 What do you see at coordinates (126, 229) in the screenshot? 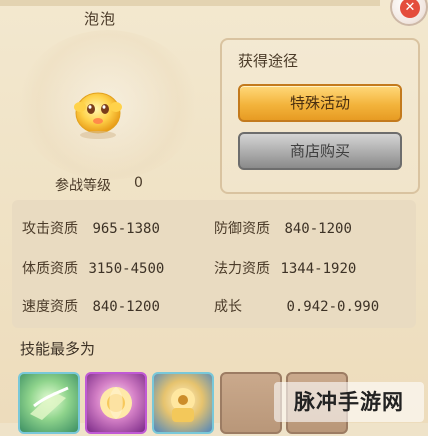
I see `stat-attack-value: 965-1380` at bounding box center [126, 229].